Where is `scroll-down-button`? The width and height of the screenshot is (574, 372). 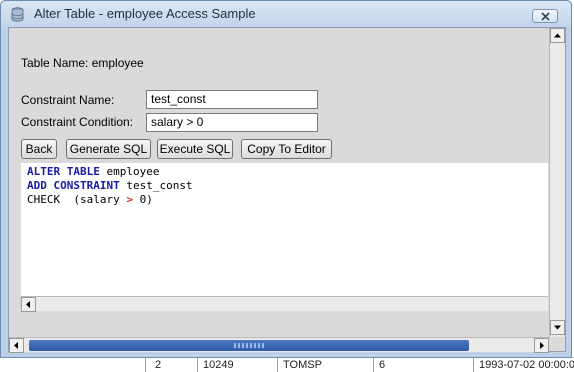 scroll-down-button is located at coordinates (557, 327).